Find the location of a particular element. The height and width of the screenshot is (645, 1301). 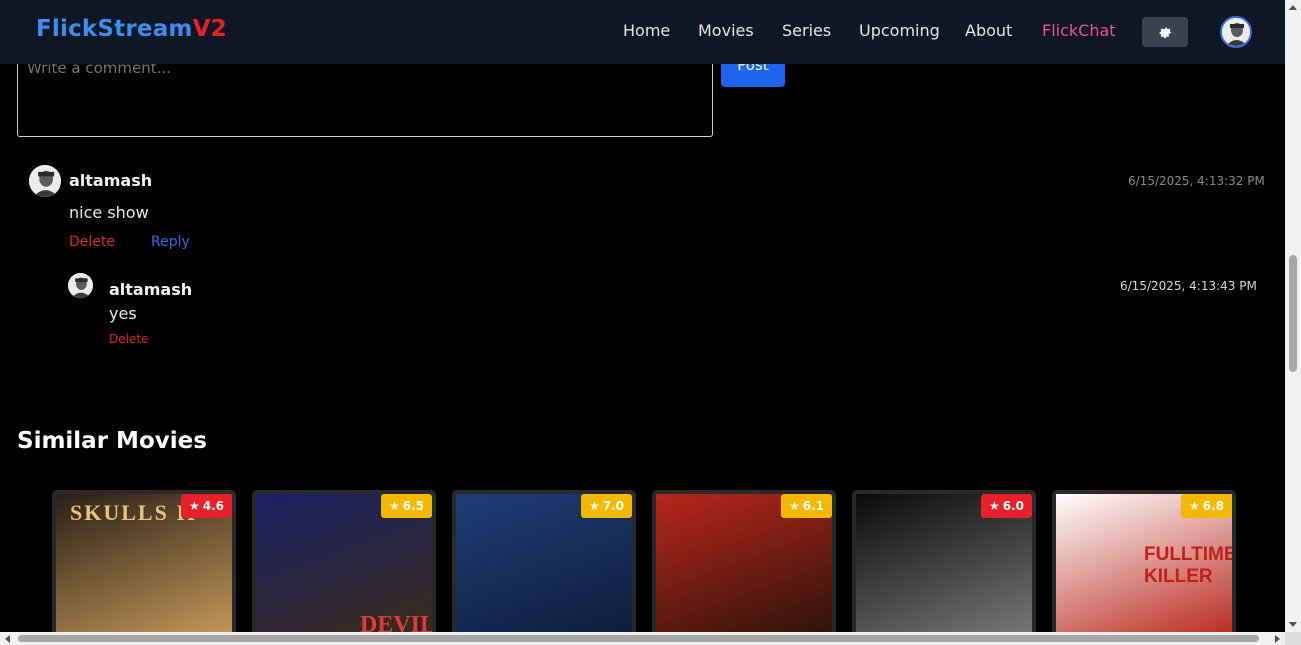

movie-card: ★ 6.0 is located at coordinates (944, 565).